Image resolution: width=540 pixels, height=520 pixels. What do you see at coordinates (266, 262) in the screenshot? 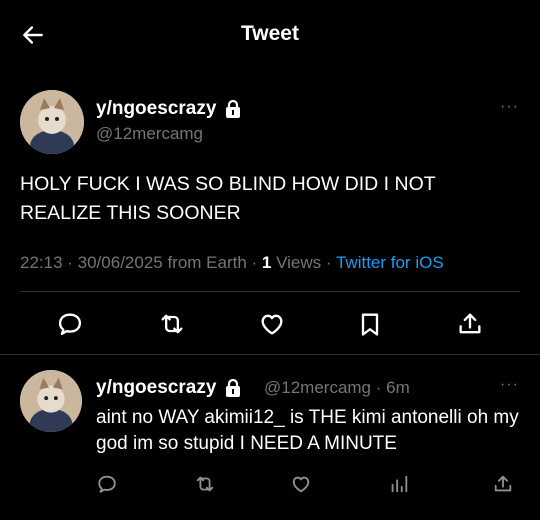
I see `views-count: 1` at bounding box center [266, 262].